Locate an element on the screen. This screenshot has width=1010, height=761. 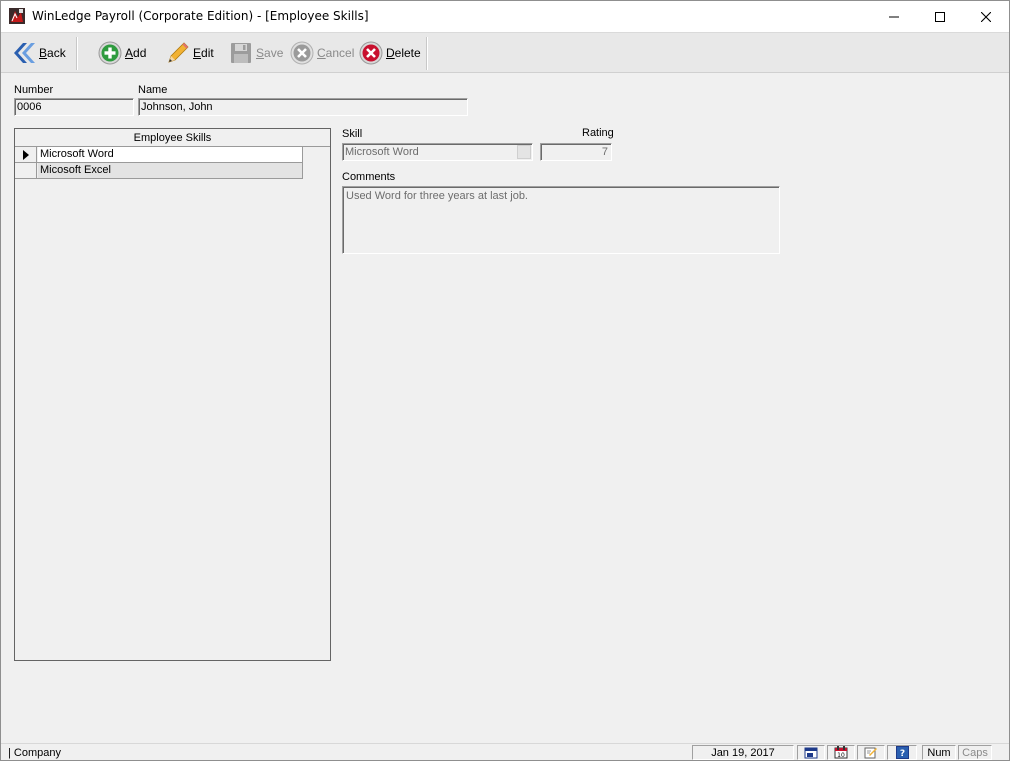
delete-mnemonic: D is located at coordinates (390, 53).